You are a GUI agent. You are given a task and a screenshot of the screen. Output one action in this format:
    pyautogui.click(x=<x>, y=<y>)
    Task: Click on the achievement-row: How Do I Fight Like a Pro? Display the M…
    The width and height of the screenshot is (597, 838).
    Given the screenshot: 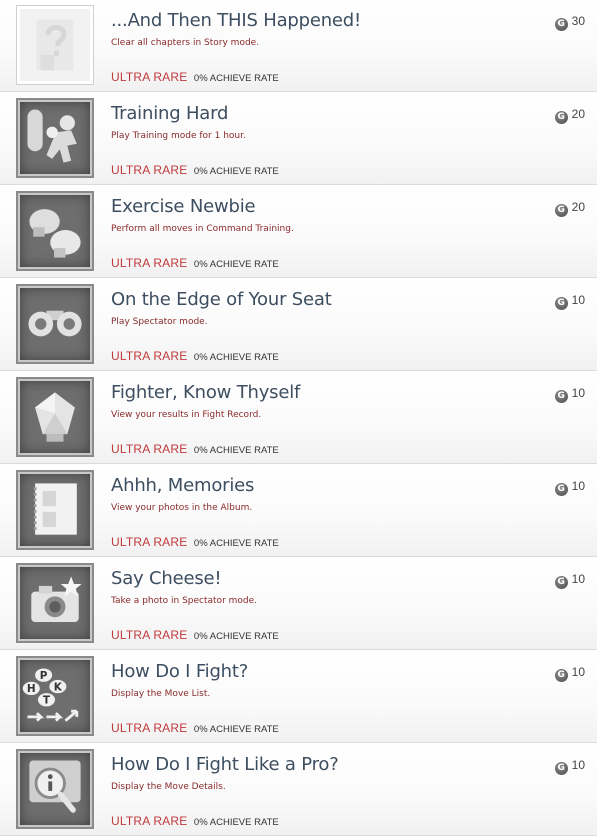 What is the action you would take?
    pyautogui.click(x=298, y=790)
    